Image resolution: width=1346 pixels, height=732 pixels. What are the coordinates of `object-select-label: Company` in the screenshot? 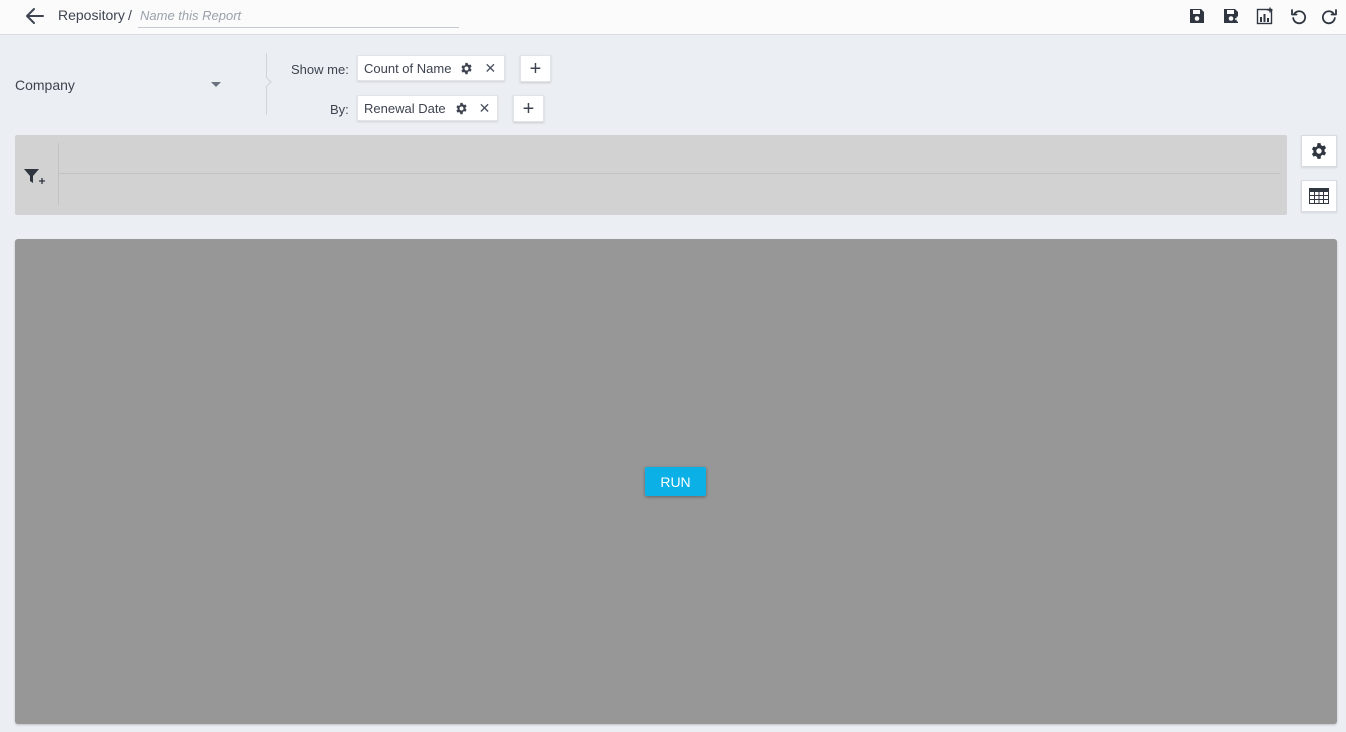 It's located at (45, 85).